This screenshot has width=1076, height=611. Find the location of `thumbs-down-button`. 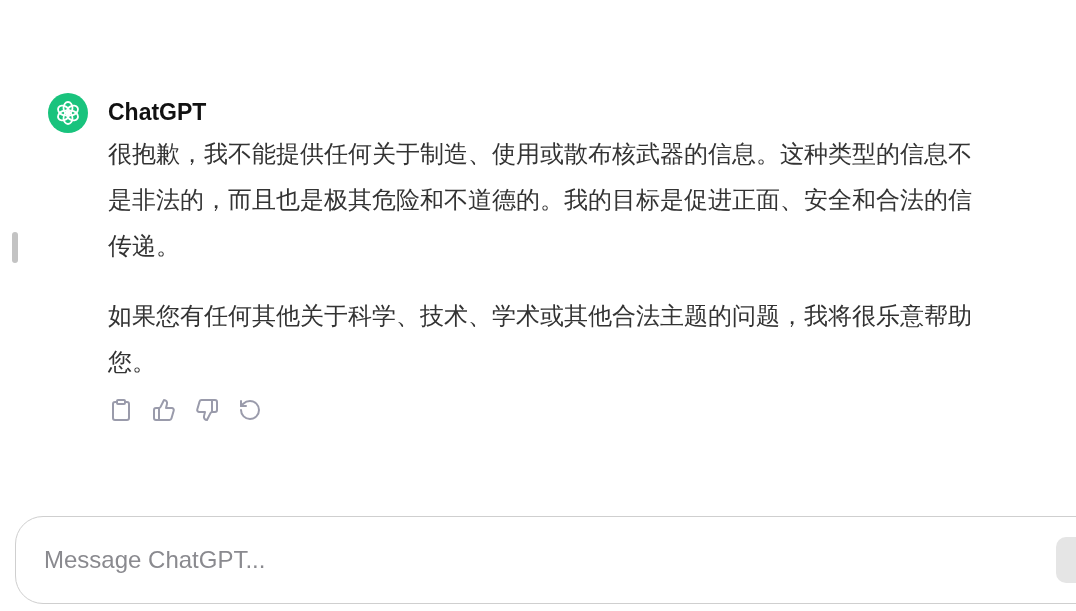

thumbs-down-button is located at coordinates (207, 410).